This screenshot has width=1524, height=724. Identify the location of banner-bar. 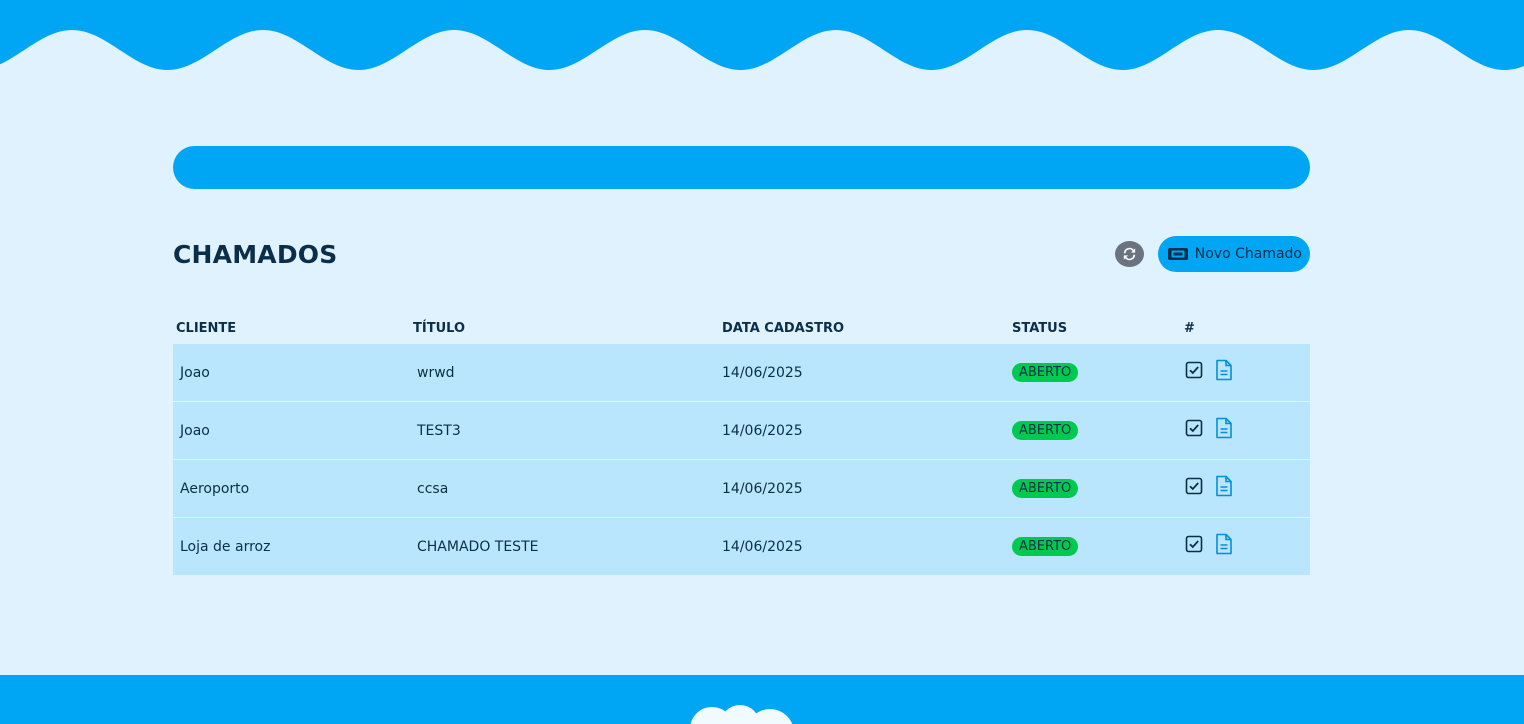
(741, 167).